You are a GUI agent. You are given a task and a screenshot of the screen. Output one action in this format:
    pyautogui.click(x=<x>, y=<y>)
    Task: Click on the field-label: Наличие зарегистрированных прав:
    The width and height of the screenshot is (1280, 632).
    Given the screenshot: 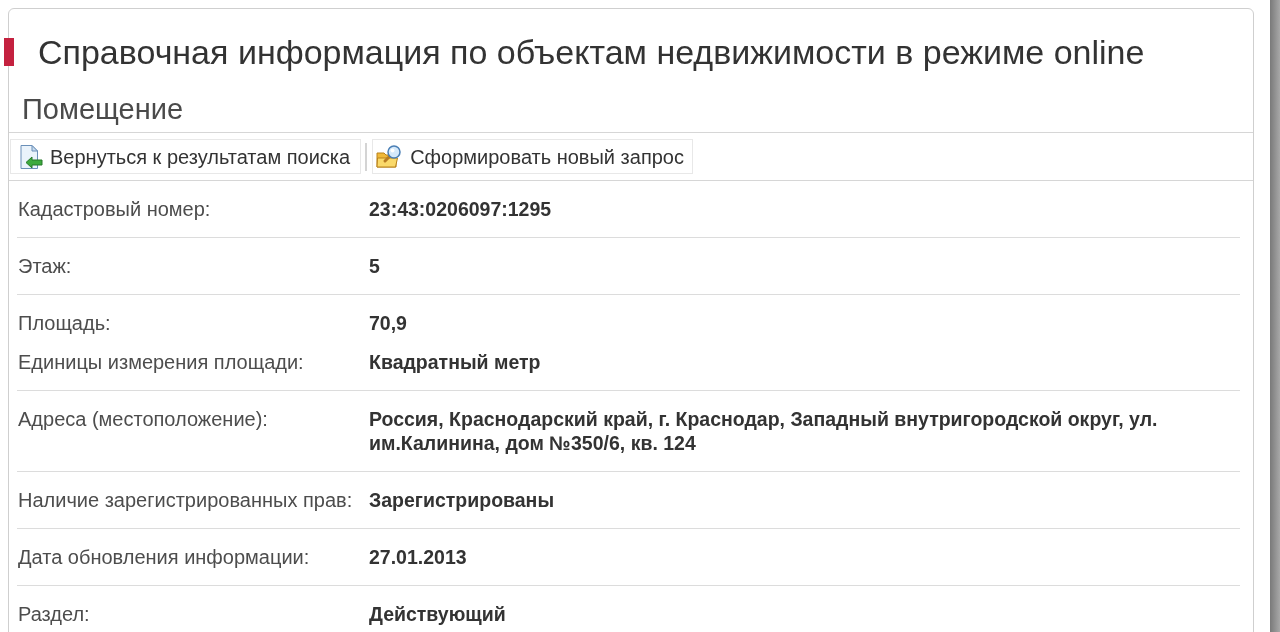 What is the action you would take?
    pyautogui.click(x=186, y=500)
    